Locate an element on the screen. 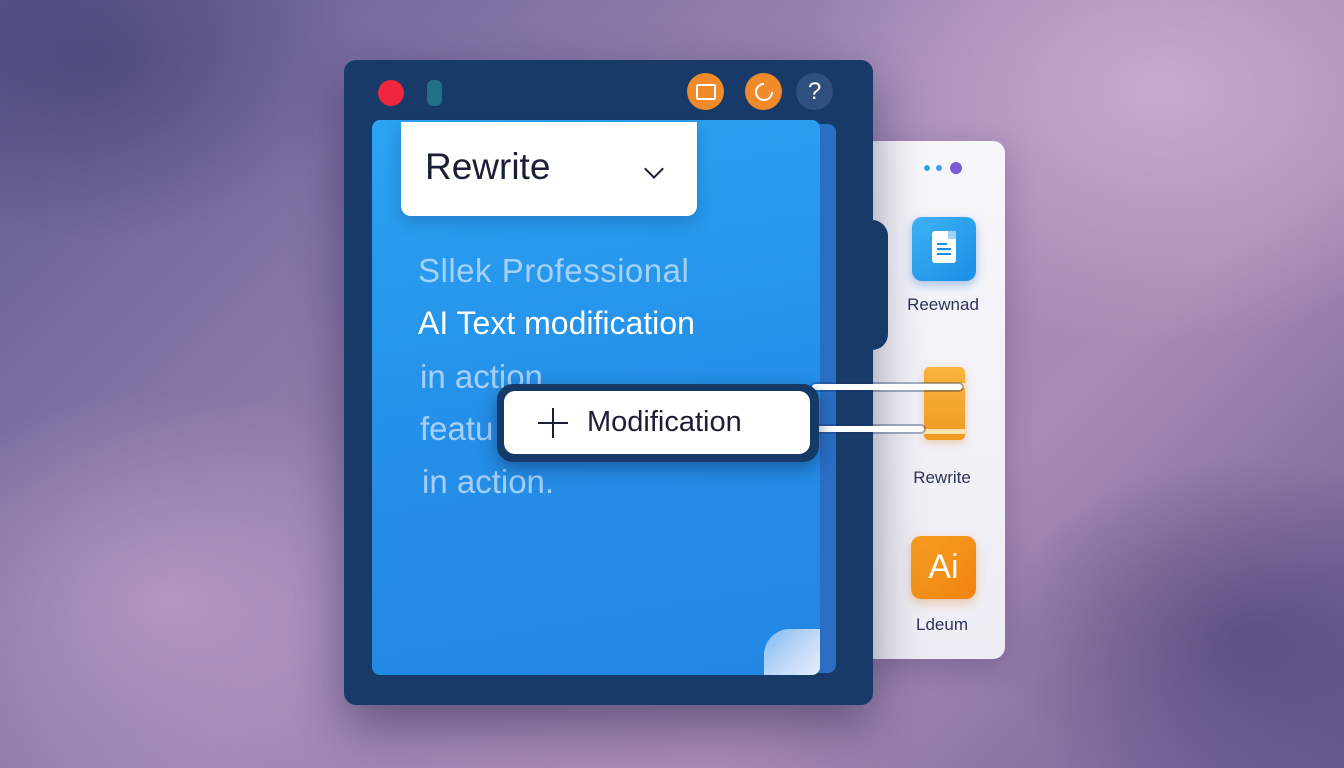 This screenshot has width=1344, height=768. rewrite-dropdown: Rewrite is located at coordinates (549, 169).